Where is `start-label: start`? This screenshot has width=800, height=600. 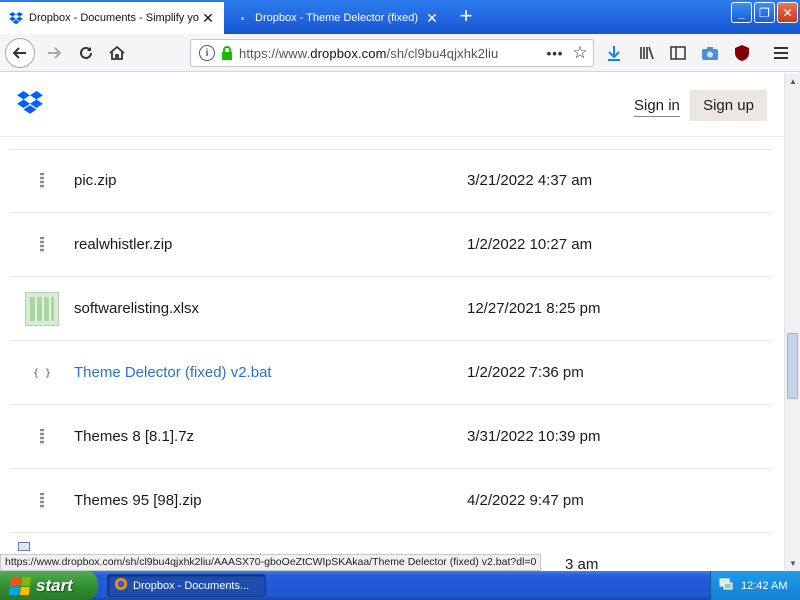 start-label: start is located at coordinates (54, 585).